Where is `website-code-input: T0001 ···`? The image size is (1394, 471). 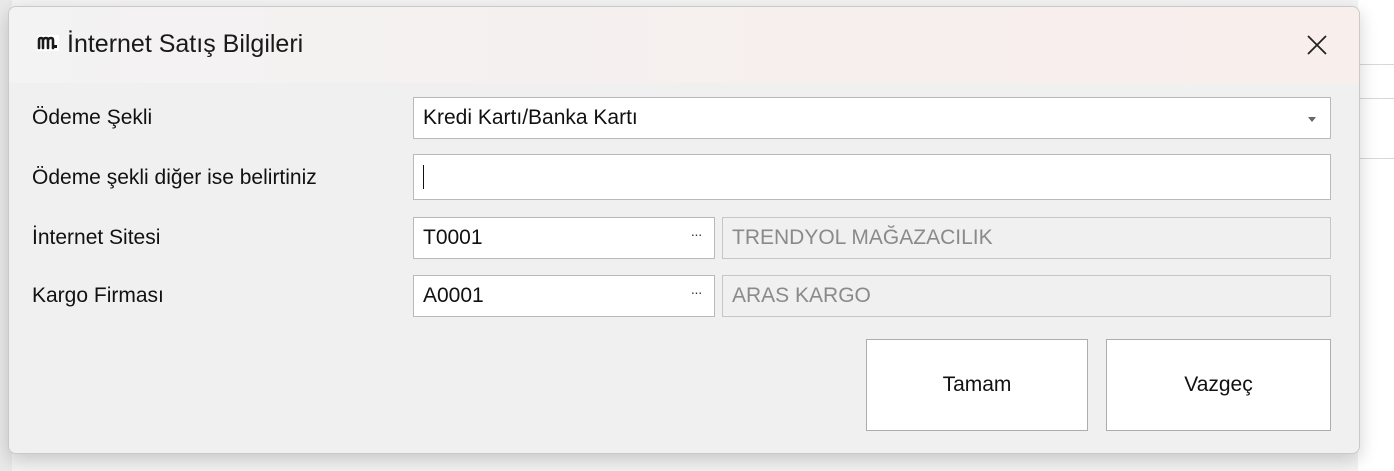
website-code-input: T0001 ··· is located at coordinates (564, 238).